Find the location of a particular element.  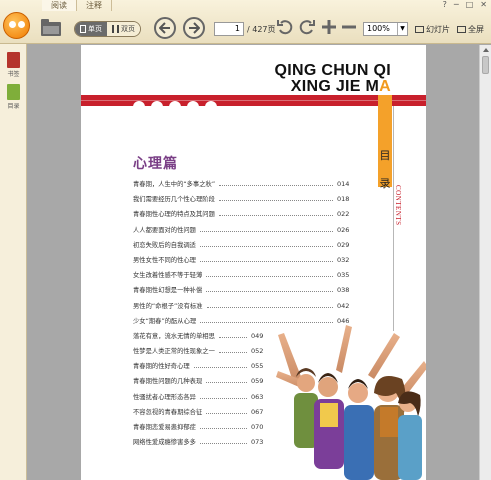

next-page-button is located at coordinates (194, 28).